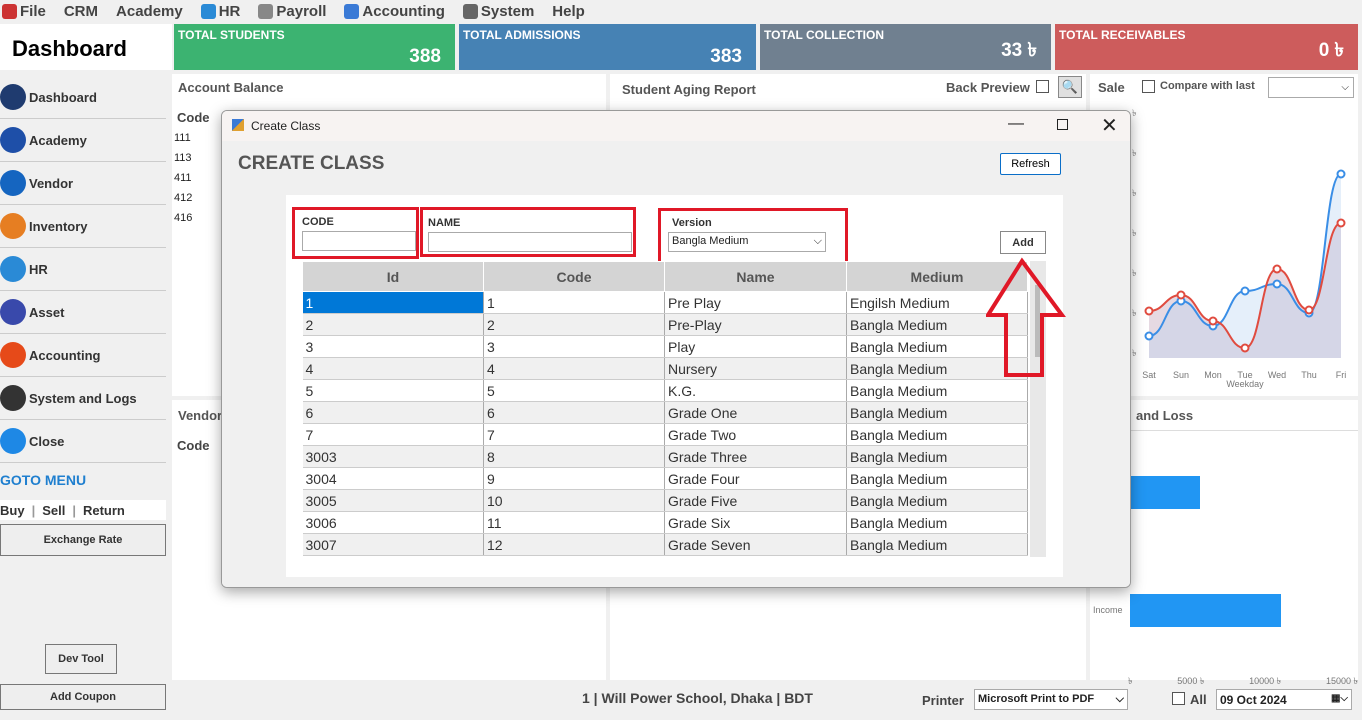  I want to click on all-checkbox, so click(1178, 698).